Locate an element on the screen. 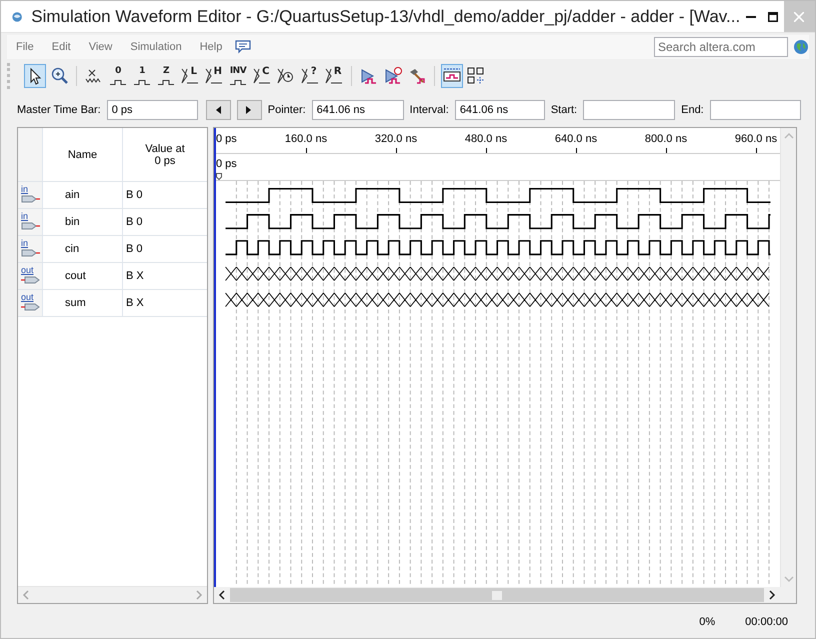 The image size is (816, 639). field-label: Master Time Bar: is located at coordinates (59, 110).